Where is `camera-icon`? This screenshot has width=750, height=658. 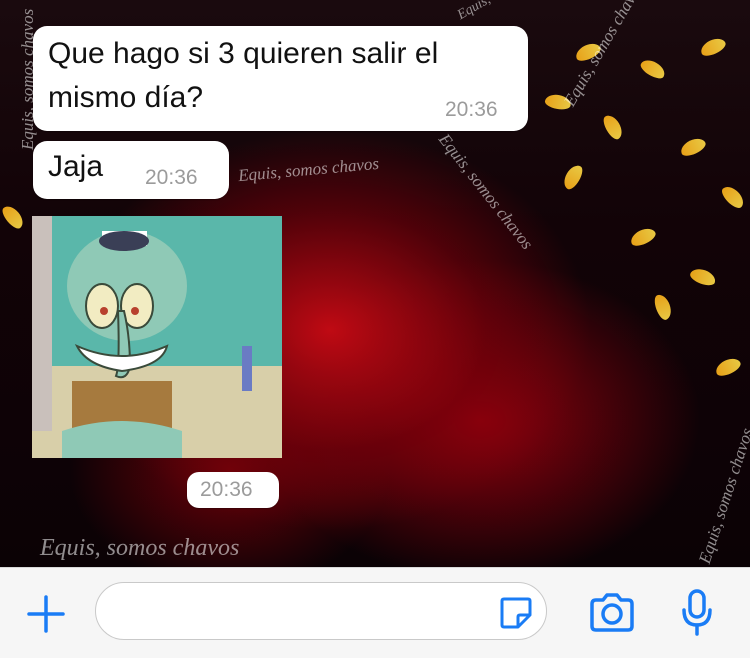 camera-icon is located at coordinates (612, 613).